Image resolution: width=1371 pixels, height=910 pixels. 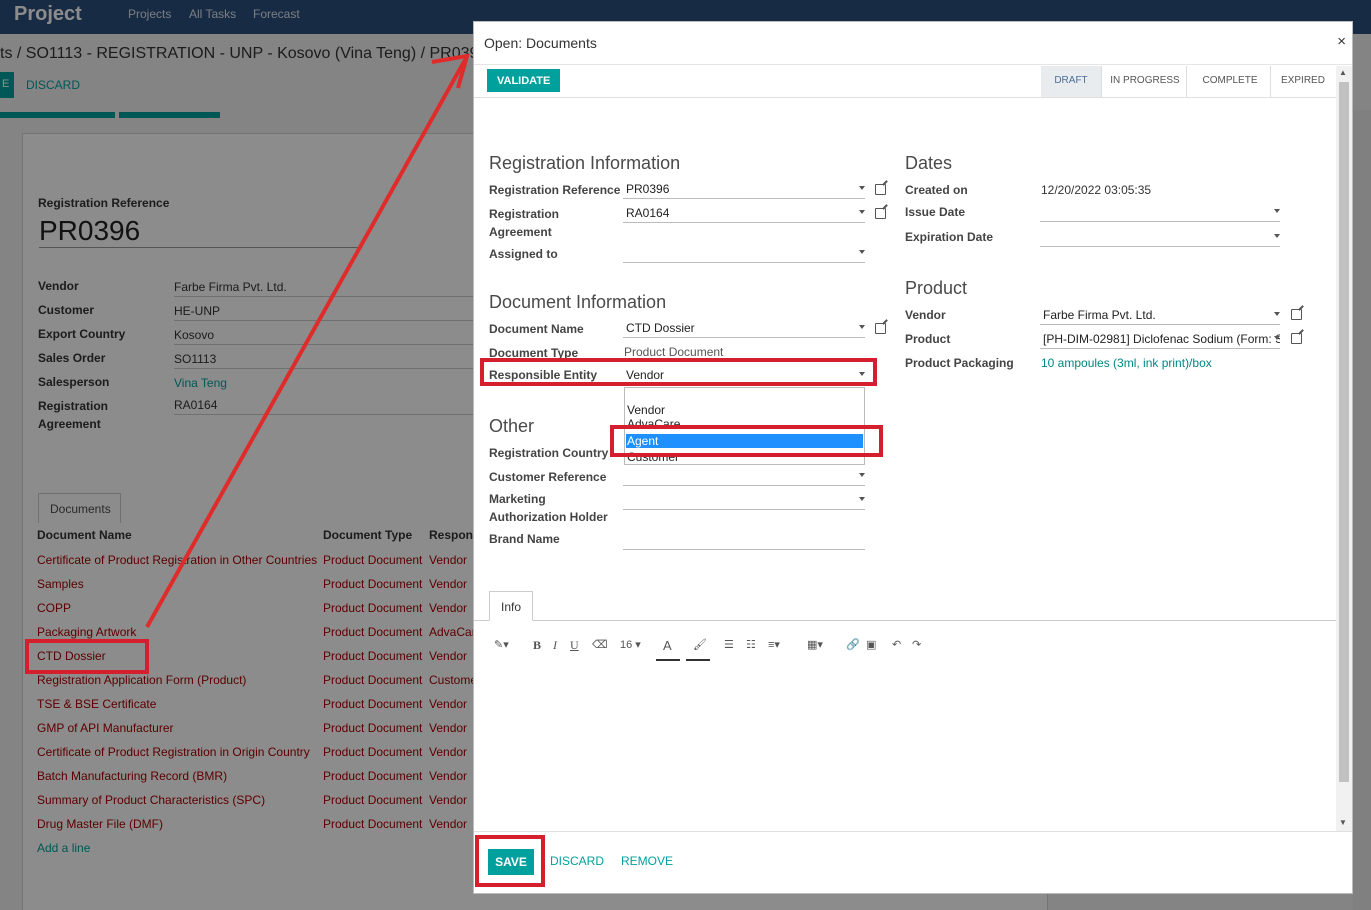 I want to click on italic-icon: I, so click(x=555, y=645).